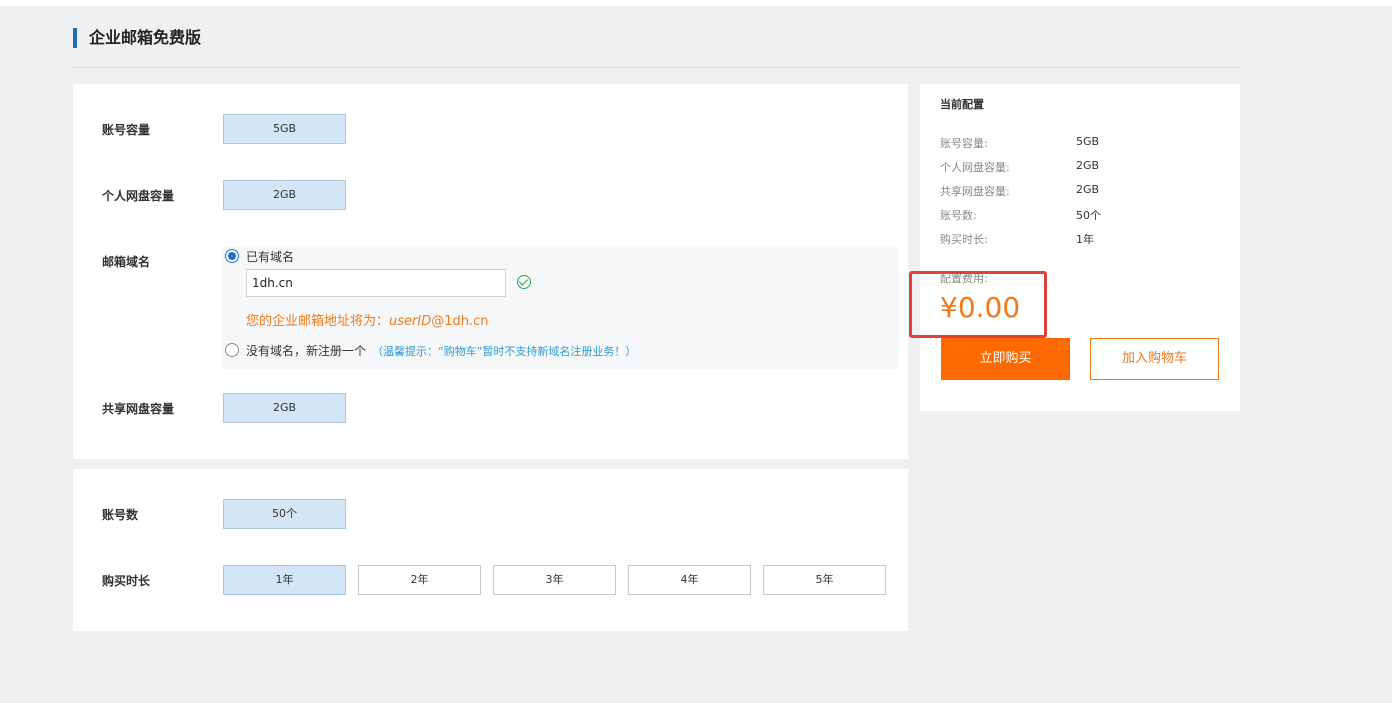 The width and height of the screenshot is (1392, 703). Describe the element at coordinates (306, 350) in the screenshot. I see `new-domain-label: 没有域名，新注册一个` at that location.